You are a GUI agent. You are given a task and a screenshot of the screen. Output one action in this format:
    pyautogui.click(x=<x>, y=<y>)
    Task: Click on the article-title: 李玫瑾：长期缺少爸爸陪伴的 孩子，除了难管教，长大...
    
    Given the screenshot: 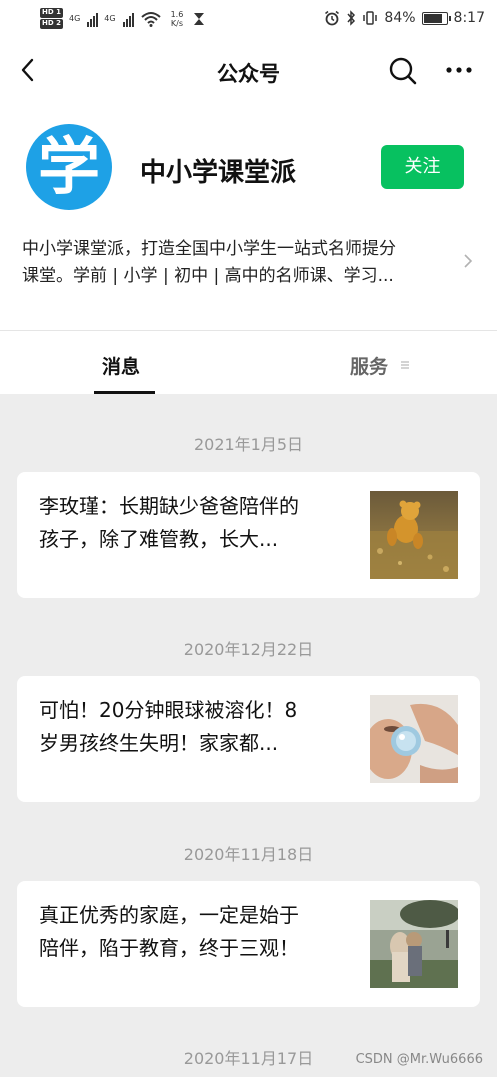 What is the action you would take?
    pyautogui.click(x=189, y=523)
    